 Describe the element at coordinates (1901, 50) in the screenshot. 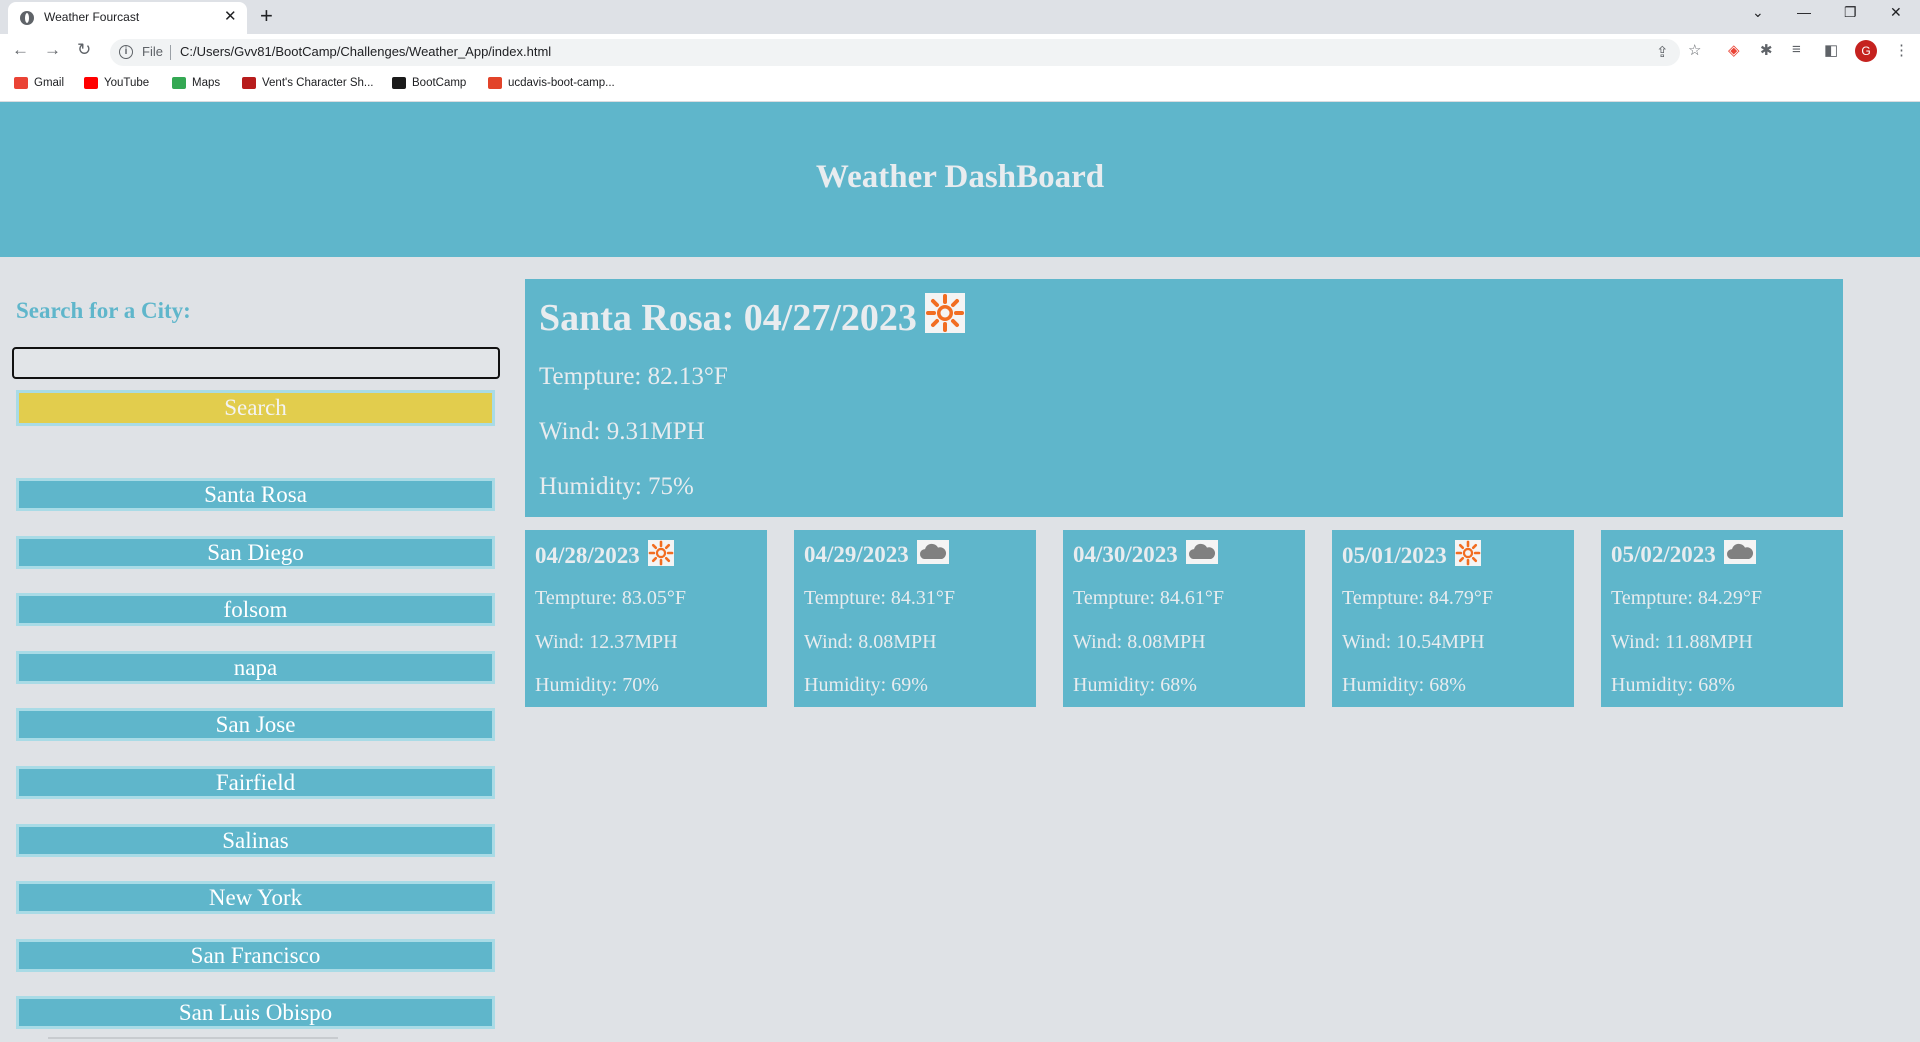

I see `menu-kebab-icon: ⋮` at that location.